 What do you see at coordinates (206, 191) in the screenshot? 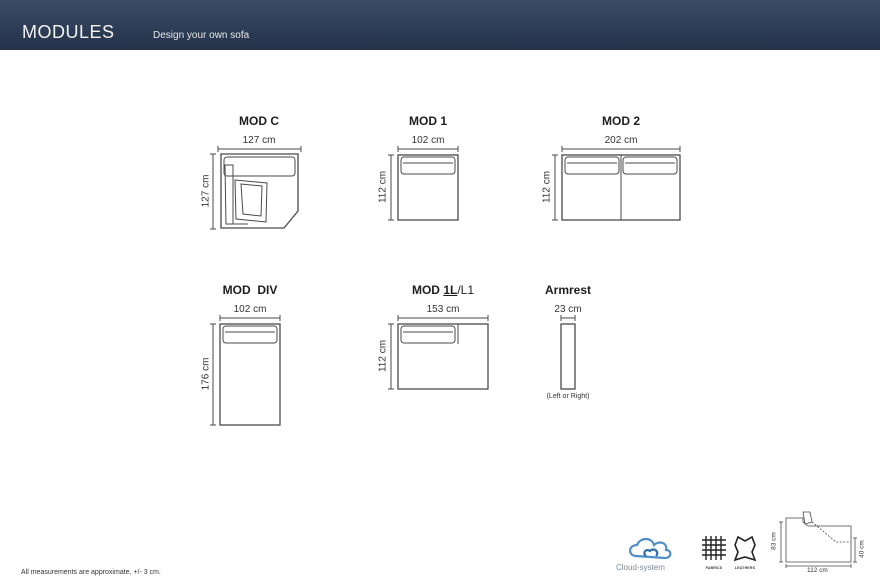
I see `mod-c-depth: 127 cm` at bounding box center [206, 191].